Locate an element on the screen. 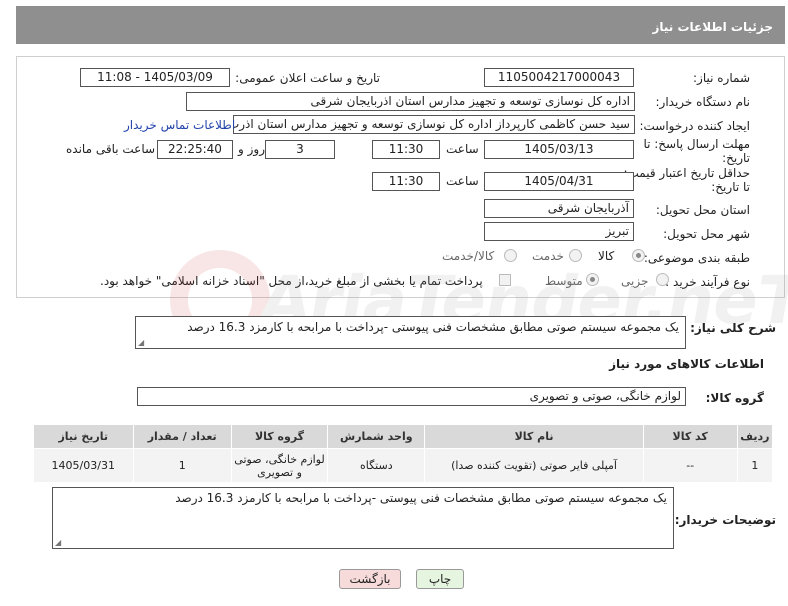 The image size is (788, 606). process-medium-radio is located at coordinates (592, 279).